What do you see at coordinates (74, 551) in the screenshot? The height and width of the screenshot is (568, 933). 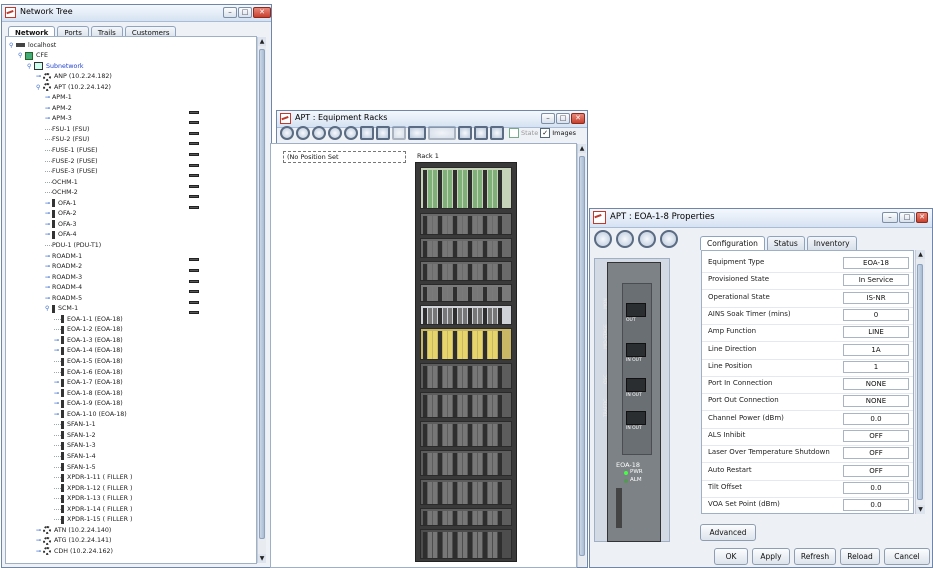 I see `tree-node: ⊸ CDH (10.2.24.162)` at bounding box center [74, 551].